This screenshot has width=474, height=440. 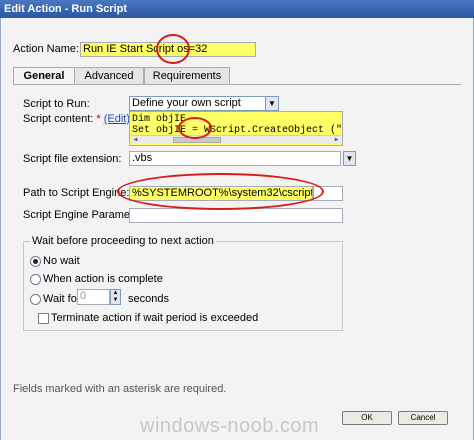 What do you see at coordinates (237, 9) in the screenshot?
I see `window-title: Edit Action - Run Script` at bounding box center [237, 9].